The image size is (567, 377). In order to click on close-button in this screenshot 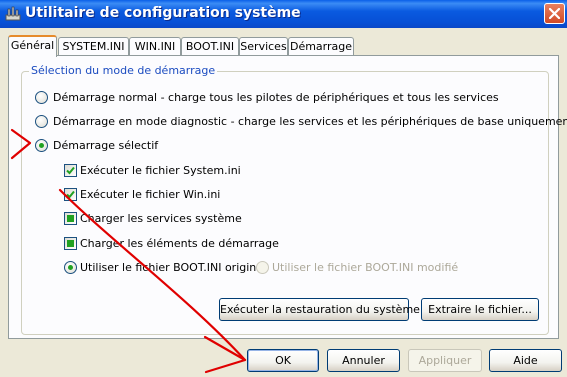, I will do `click(554, 13)`.